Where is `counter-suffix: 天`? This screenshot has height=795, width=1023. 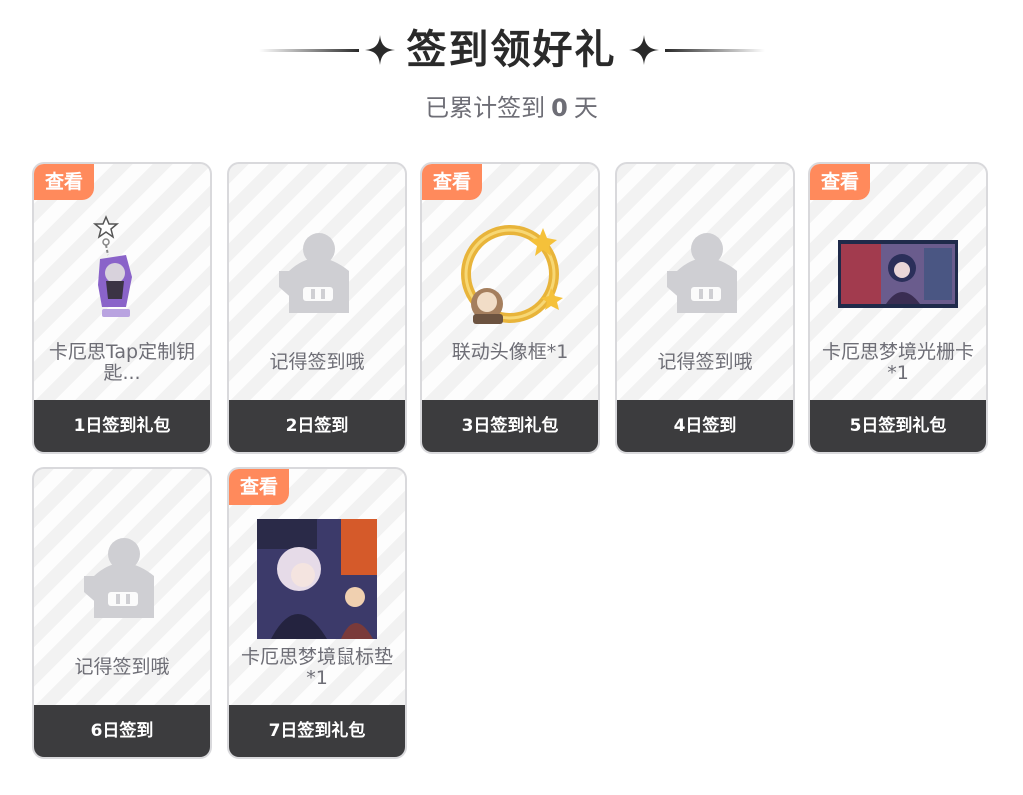
counter-suffix: 天 is located at coordinates (585, 108).